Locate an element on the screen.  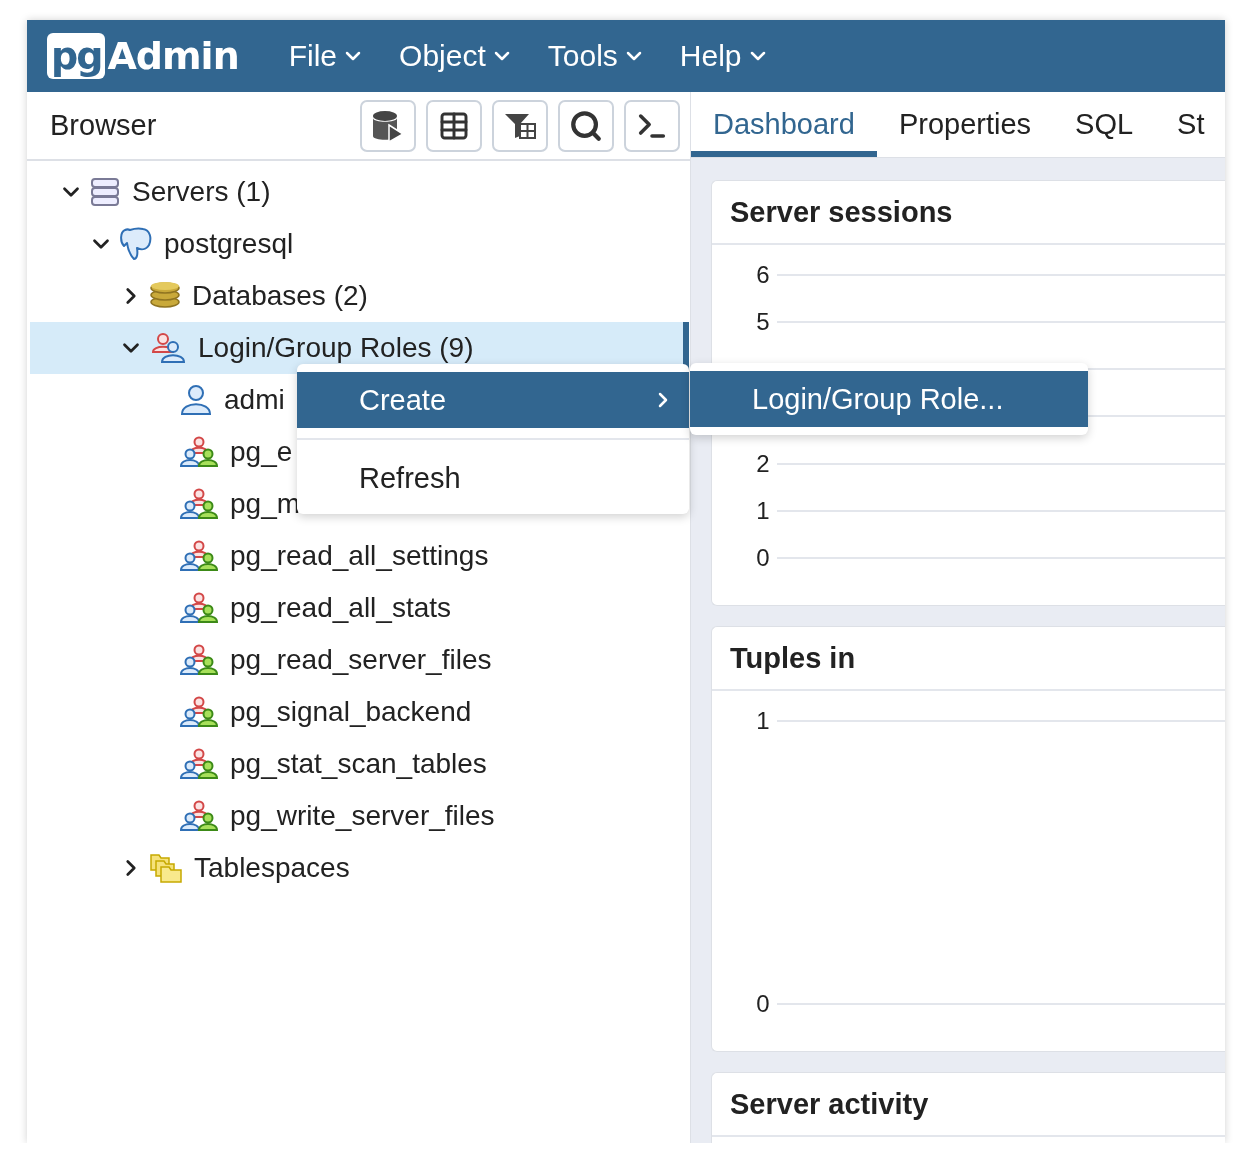
tree-item-label: pg_signal_backend is located at coordinates (351, 712).